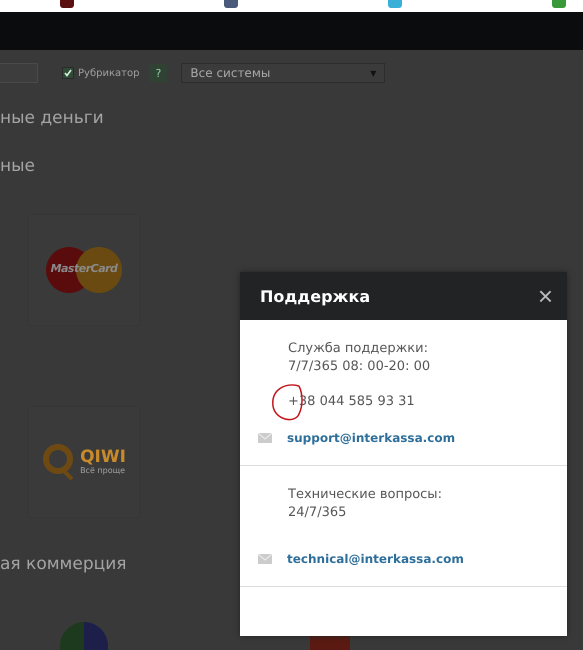 The image size is (583, 650). What do you see at coordinates (375, 559) in the screenshot?
I see `email-link: technical@interkassa.com` at bounding box center [375, 559].